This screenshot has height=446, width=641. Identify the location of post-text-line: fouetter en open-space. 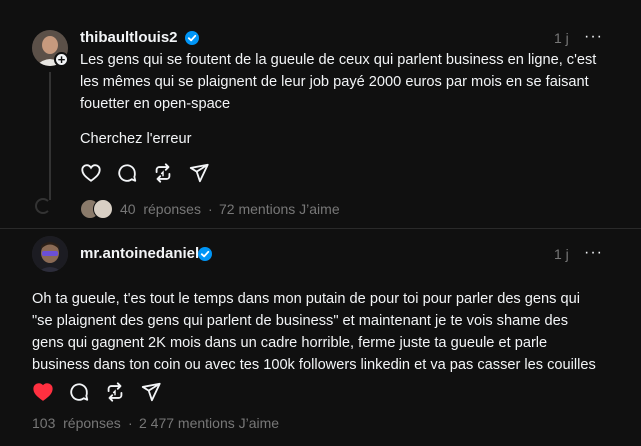
(155, 104).